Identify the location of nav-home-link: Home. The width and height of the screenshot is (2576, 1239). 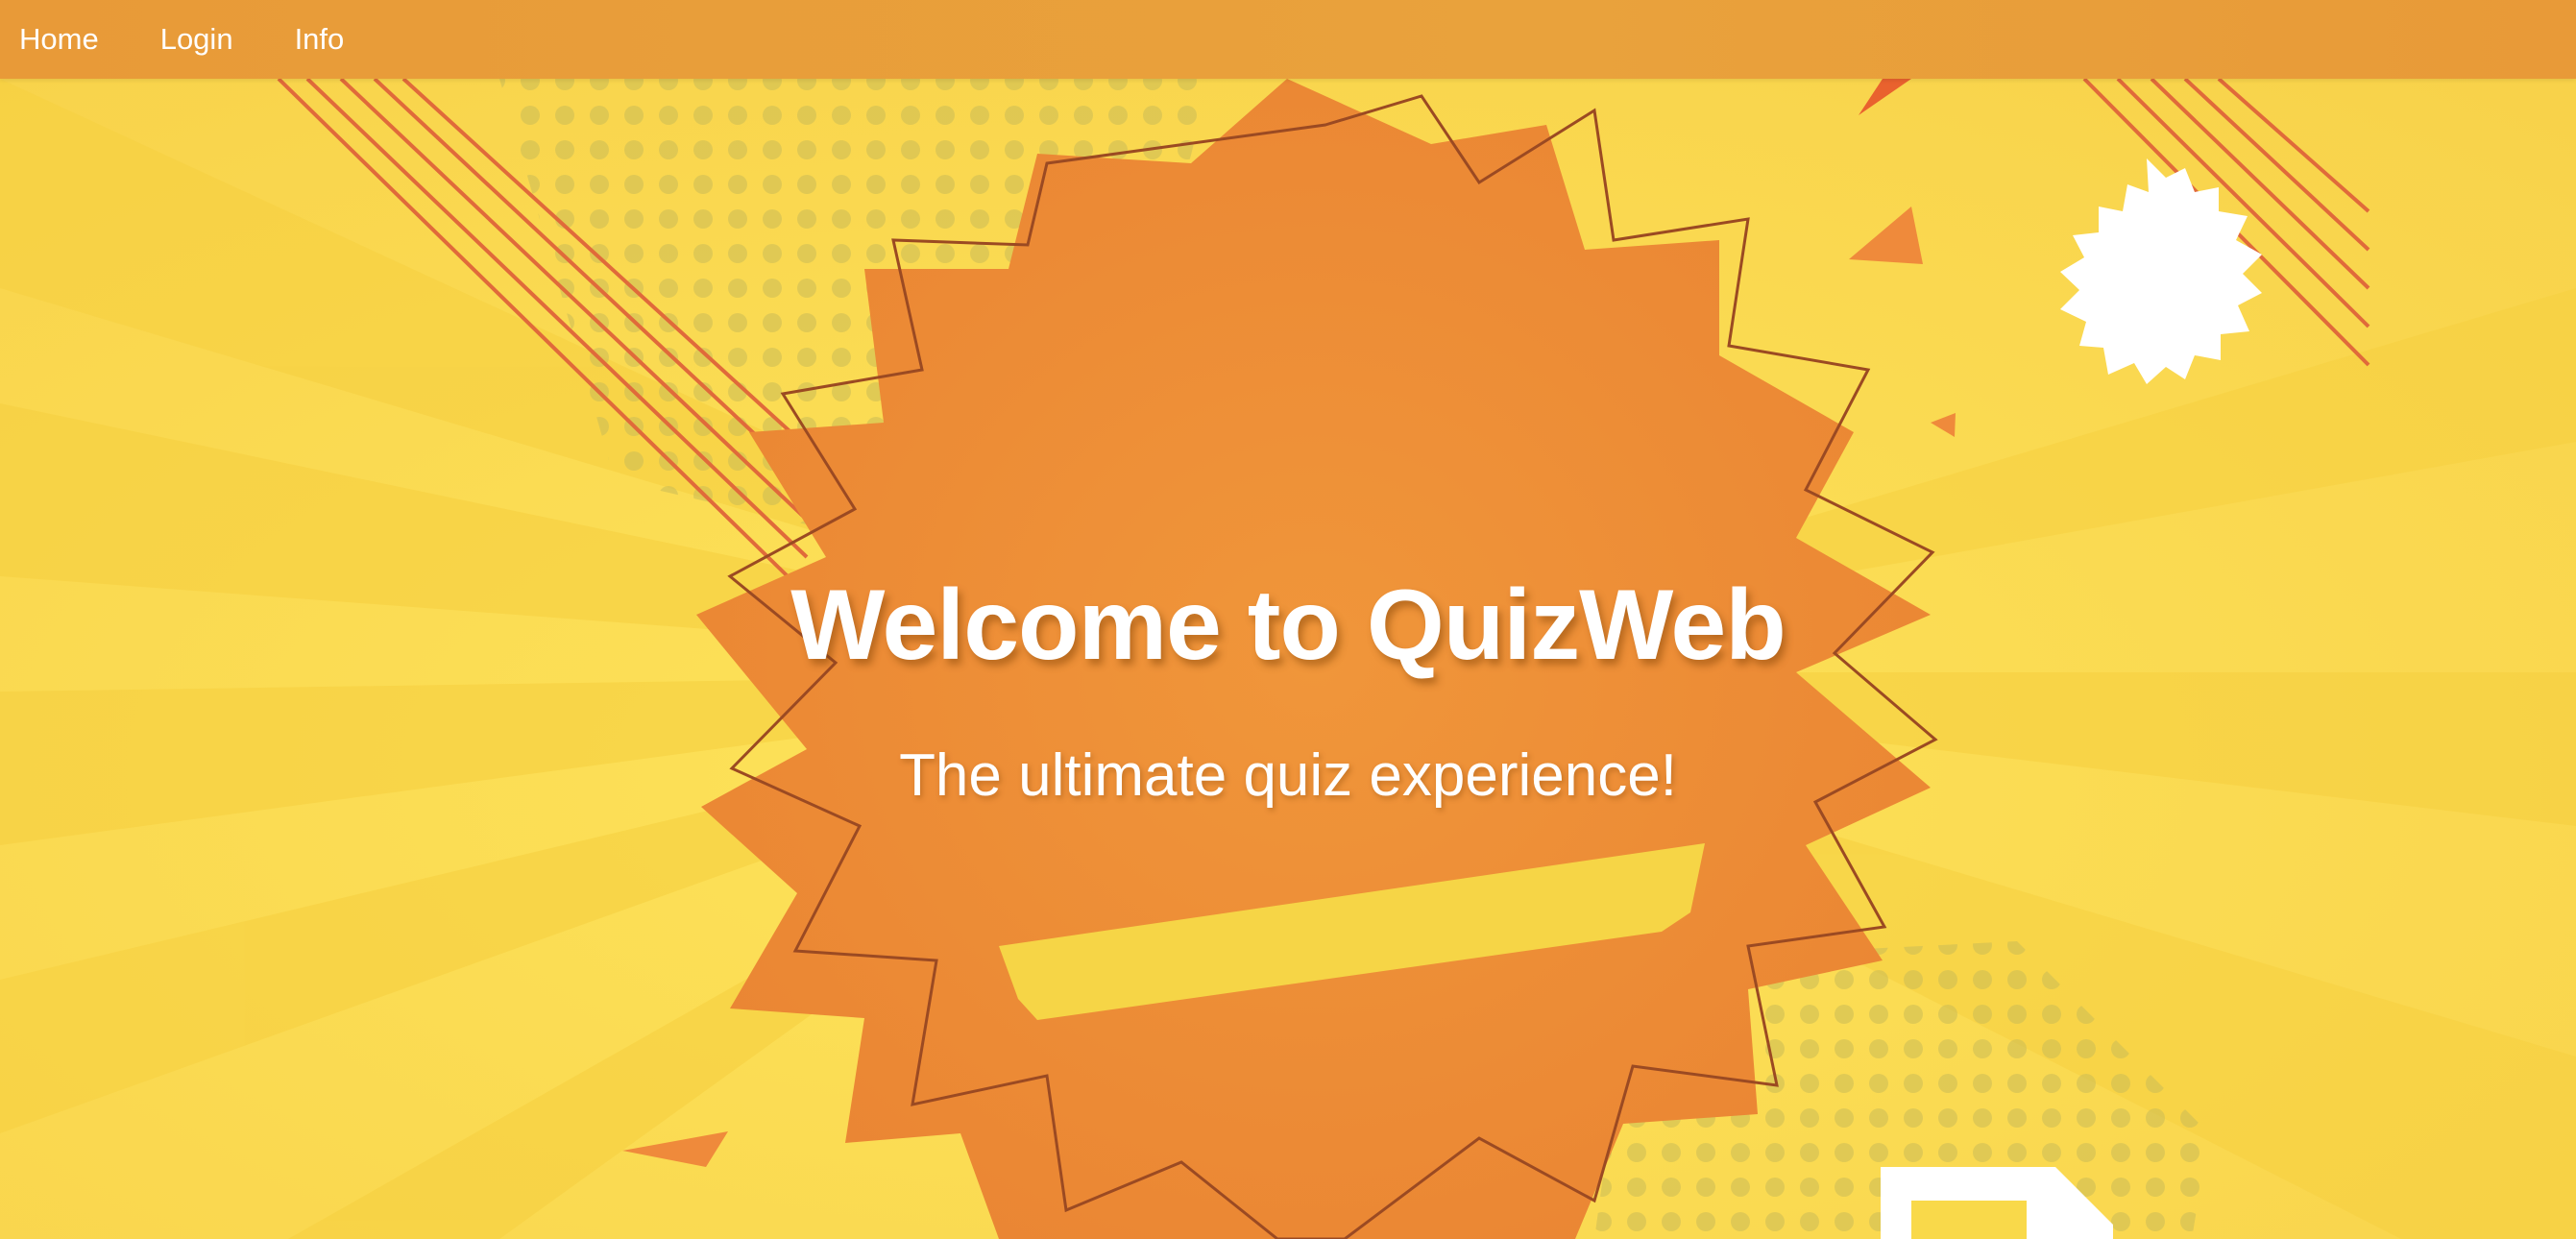
(59, 39).